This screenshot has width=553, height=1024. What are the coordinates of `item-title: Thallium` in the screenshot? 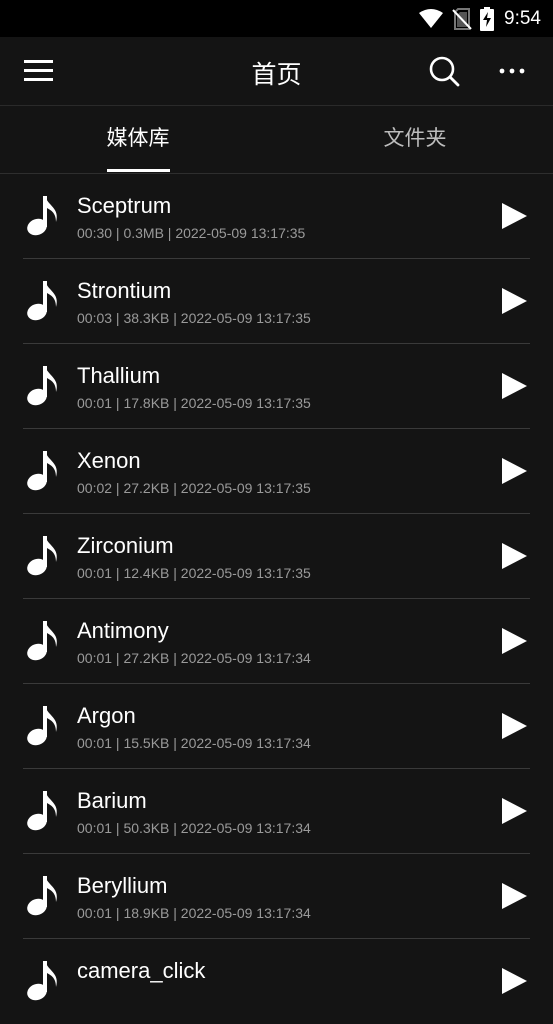 It's located at (119, 375).